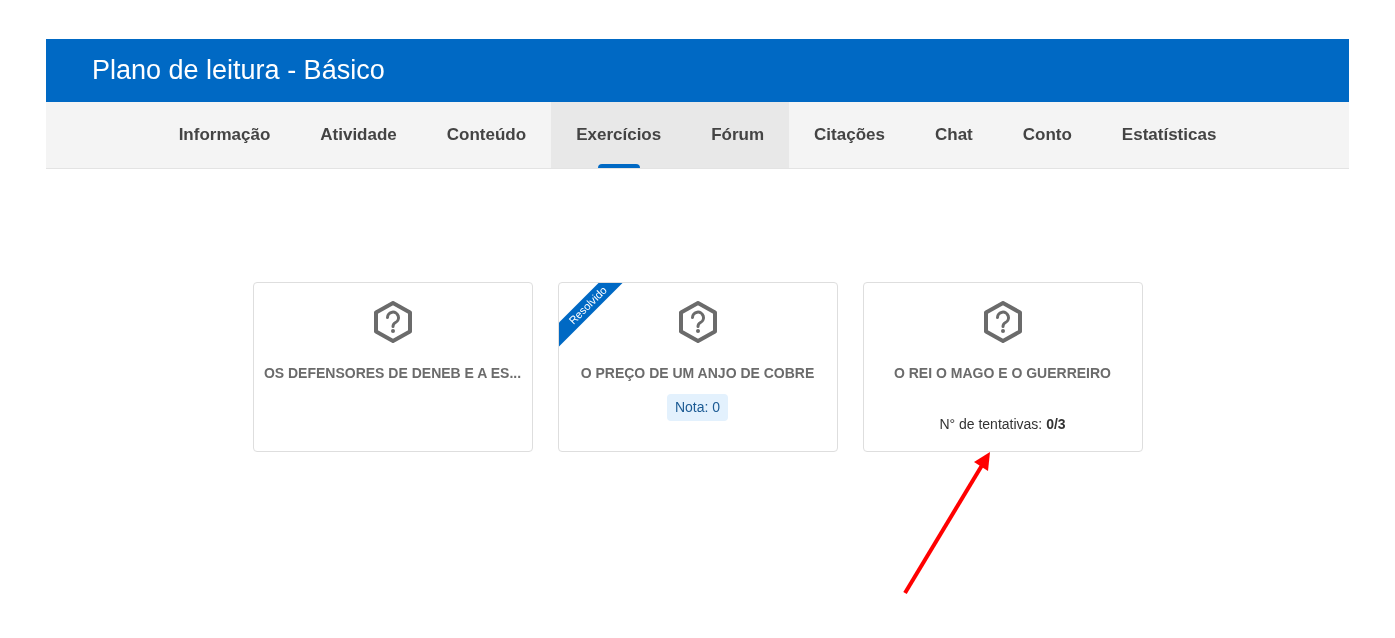 The height and width of the screenshot is (638, 1395). What do you see at coordinates (1047, 135) in the screenshot?
I see `tab: Conto` at bounding box center [1047, 135].